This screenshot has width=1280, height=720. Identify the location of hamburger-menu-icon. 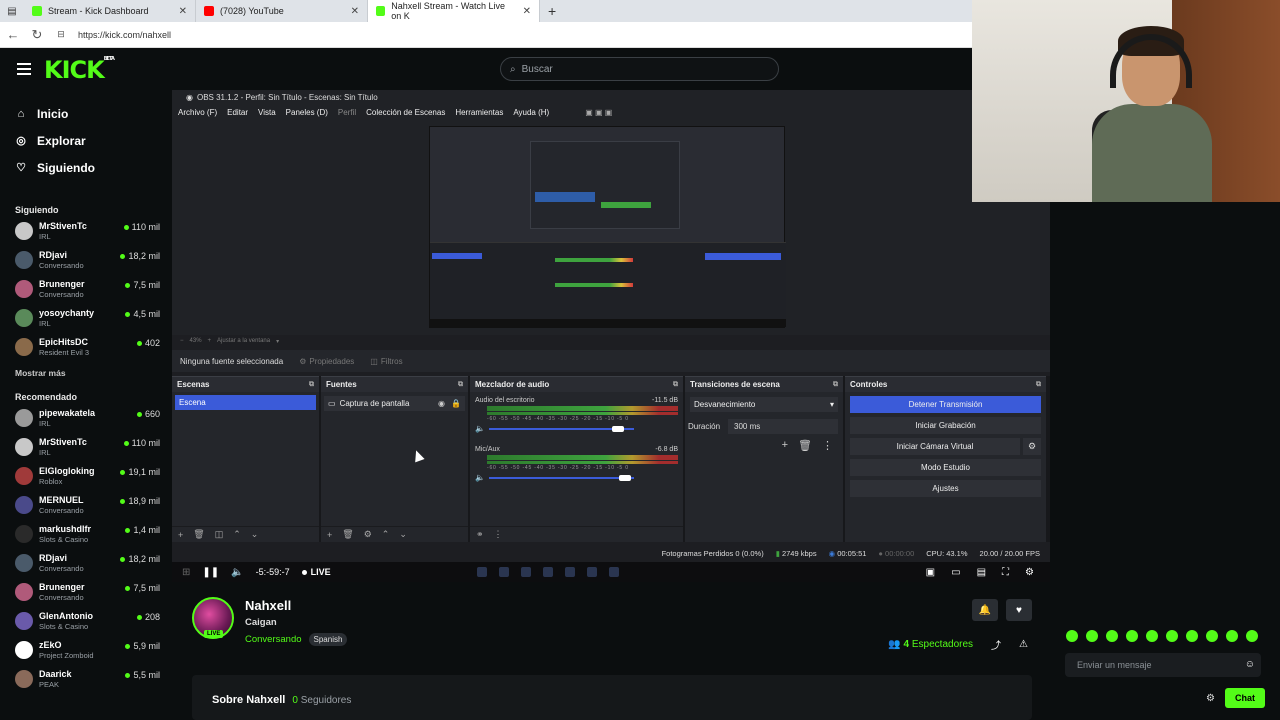
(24, 69).